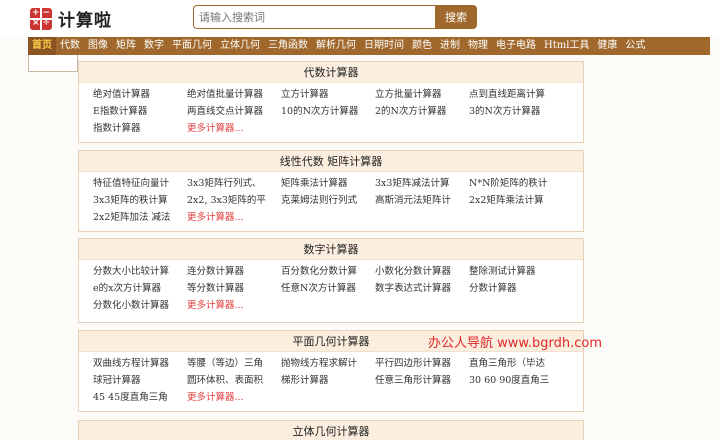  What do you see at coordinates (328, 271) in the screenshot?
I see `calculator-link: 百分数化分数计算` at bounding box center [328, 271].